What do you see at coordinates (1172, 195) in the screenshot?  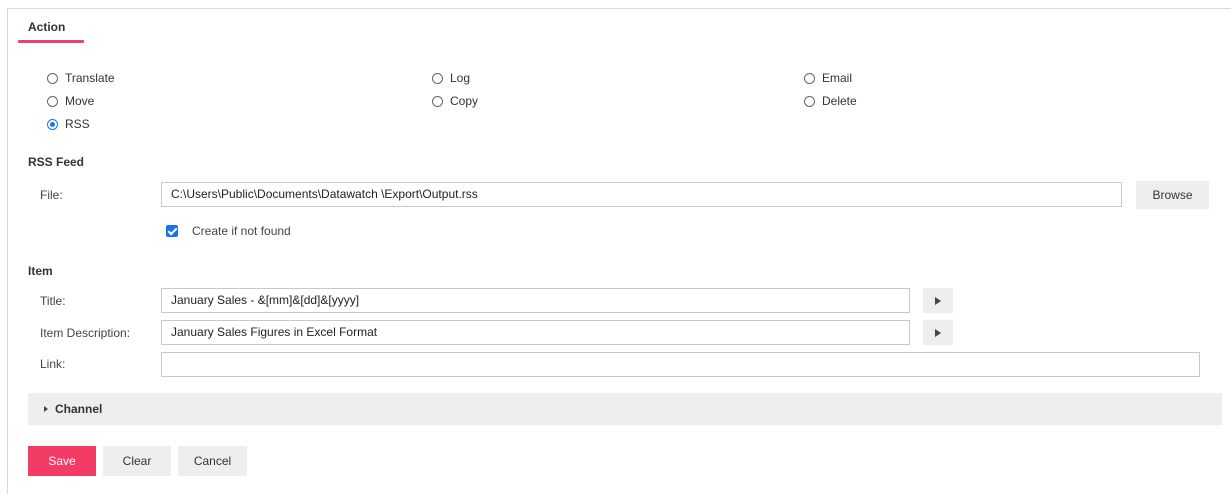 I see `browse-button: Browse` at bounding box center [1172, 195].